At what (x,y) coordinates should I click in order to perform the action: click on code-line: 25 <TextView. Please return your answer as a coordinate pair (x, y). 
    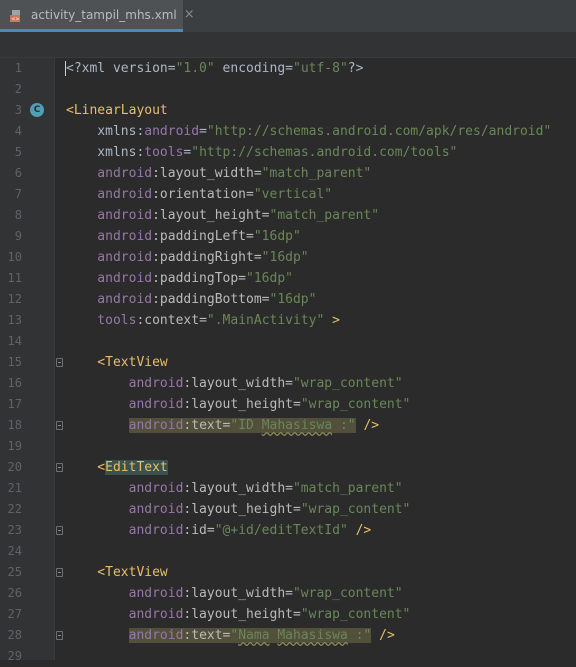
    Looking at the image, I should click on (288, 572).